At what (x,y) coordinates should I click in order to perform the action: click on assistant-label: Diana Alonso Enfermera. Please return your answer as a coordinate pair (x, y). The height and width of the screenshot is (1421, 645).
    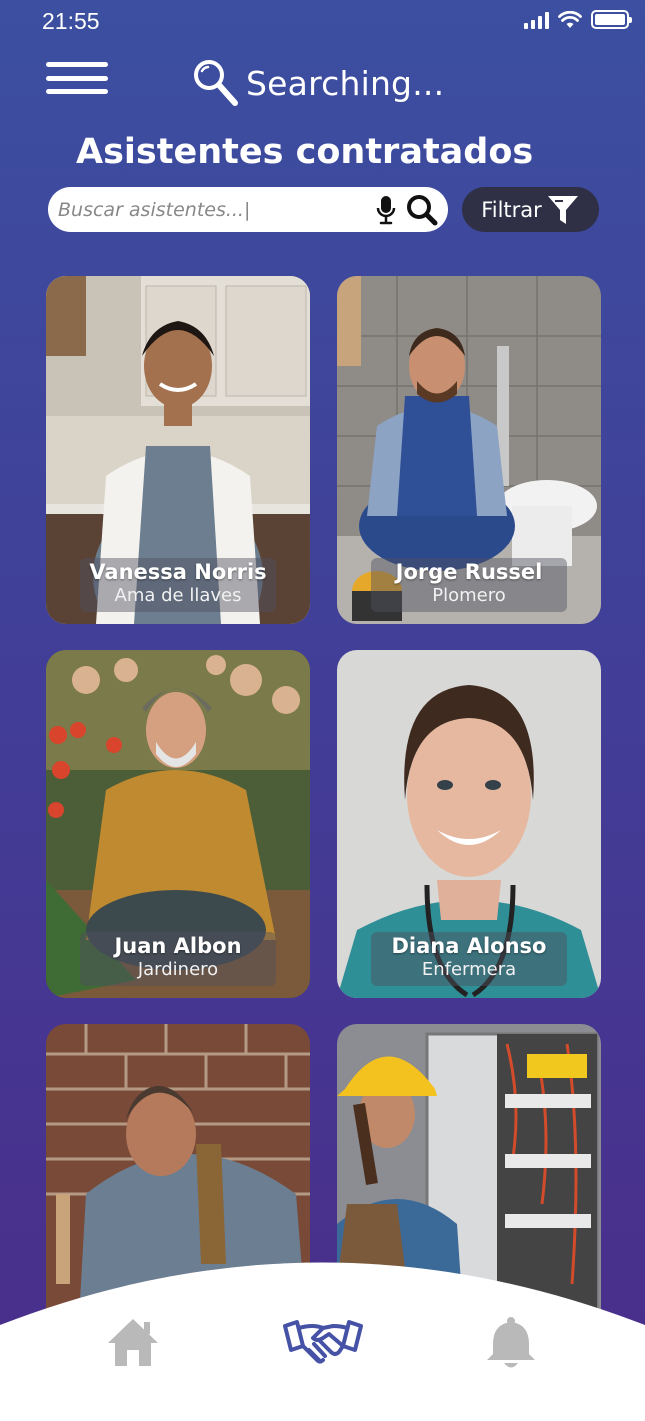
    Looking at the image, I should click on (469, 957).